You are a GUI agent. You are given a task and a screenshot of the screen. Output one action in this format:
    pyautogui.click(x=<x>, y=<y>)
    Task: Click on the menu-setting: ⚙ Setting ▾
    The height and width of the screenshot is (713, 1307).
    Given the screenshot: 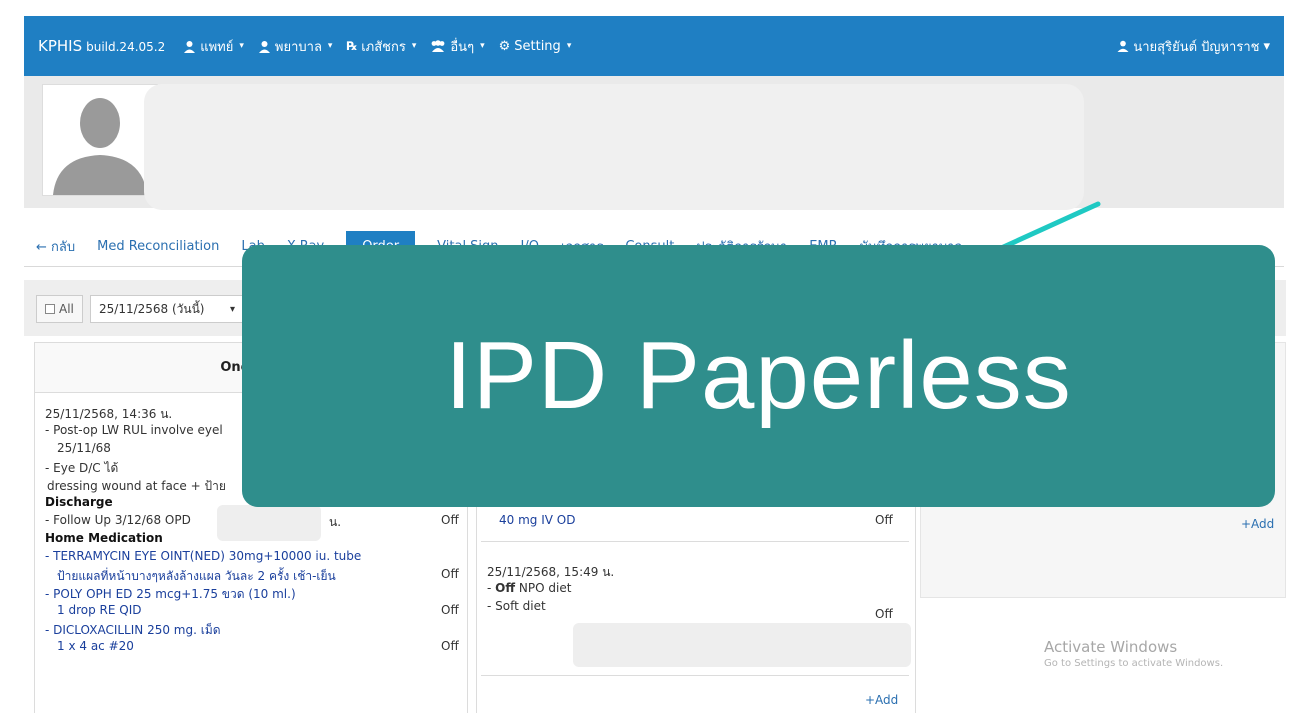 What is the action you would take?
    pyautogui.click(x=535, y=46)
    